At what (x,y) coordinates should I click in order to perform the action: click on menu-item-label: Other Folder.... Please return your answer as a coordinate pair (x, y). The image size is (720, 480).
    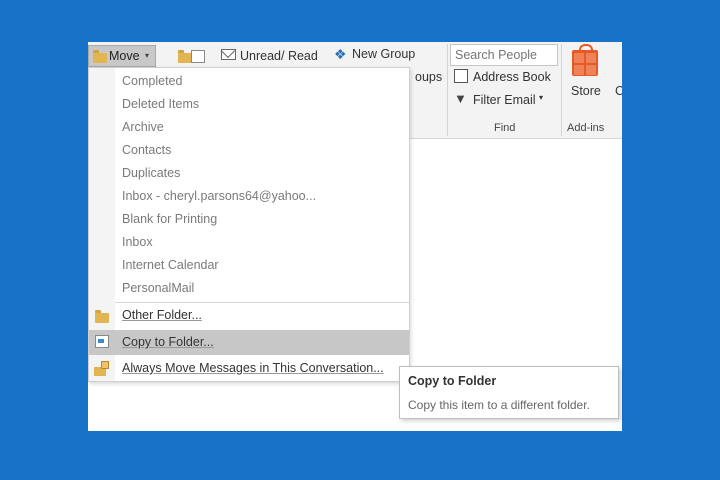
    Looking at the image, I should click on (162, 315).